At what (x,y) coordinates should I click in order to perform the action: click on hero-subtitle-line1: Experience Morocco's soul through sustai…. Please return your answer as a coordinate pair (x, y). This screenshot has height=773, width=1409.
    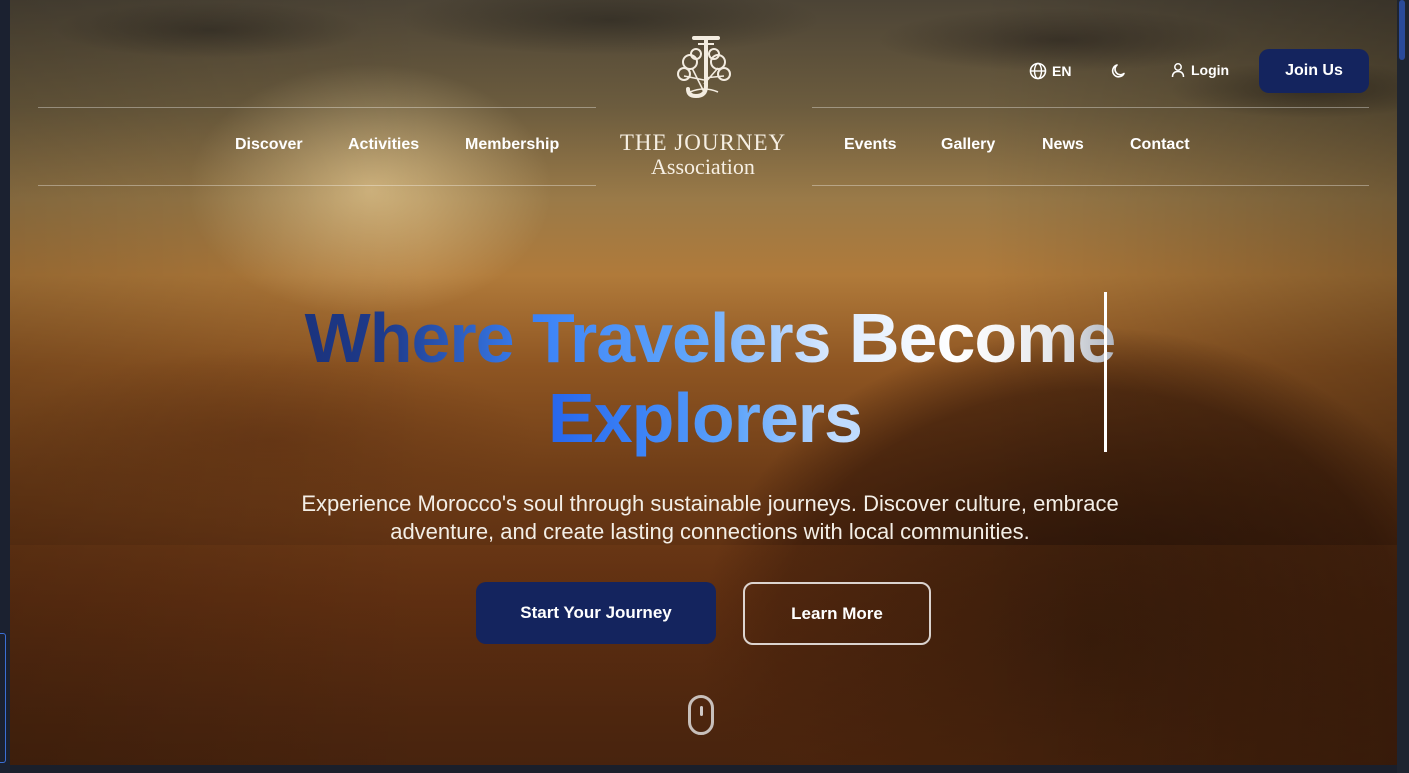
    Looking at the image, I should click on (710, 503).